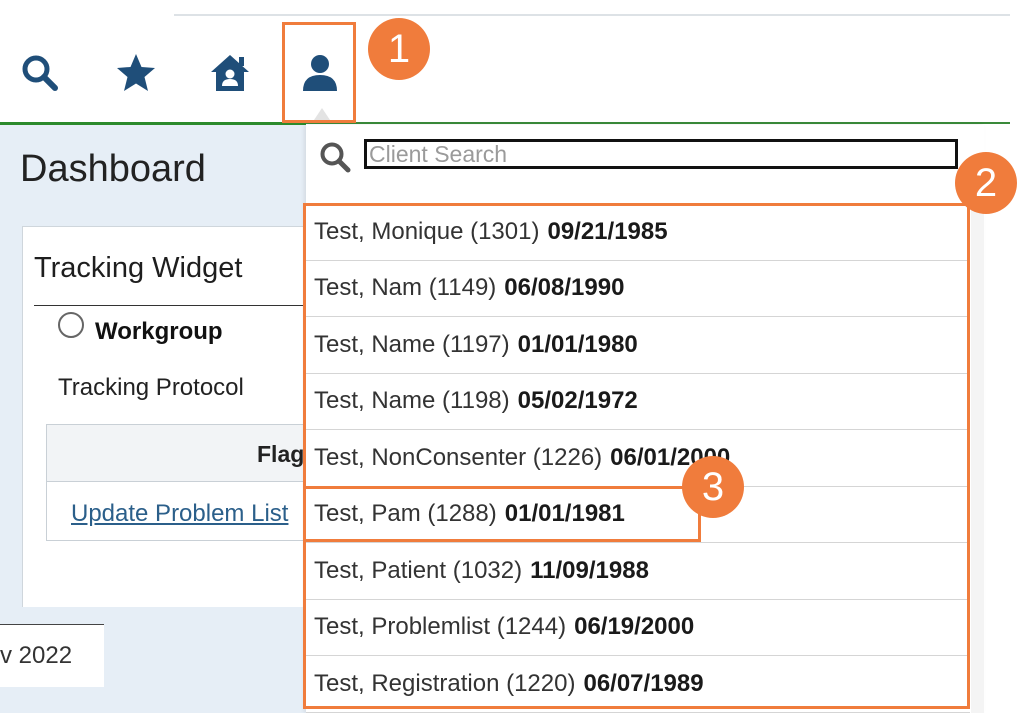 The image size is (1024, 713). I want to click on list-scroll-hint, so click(638, 196).